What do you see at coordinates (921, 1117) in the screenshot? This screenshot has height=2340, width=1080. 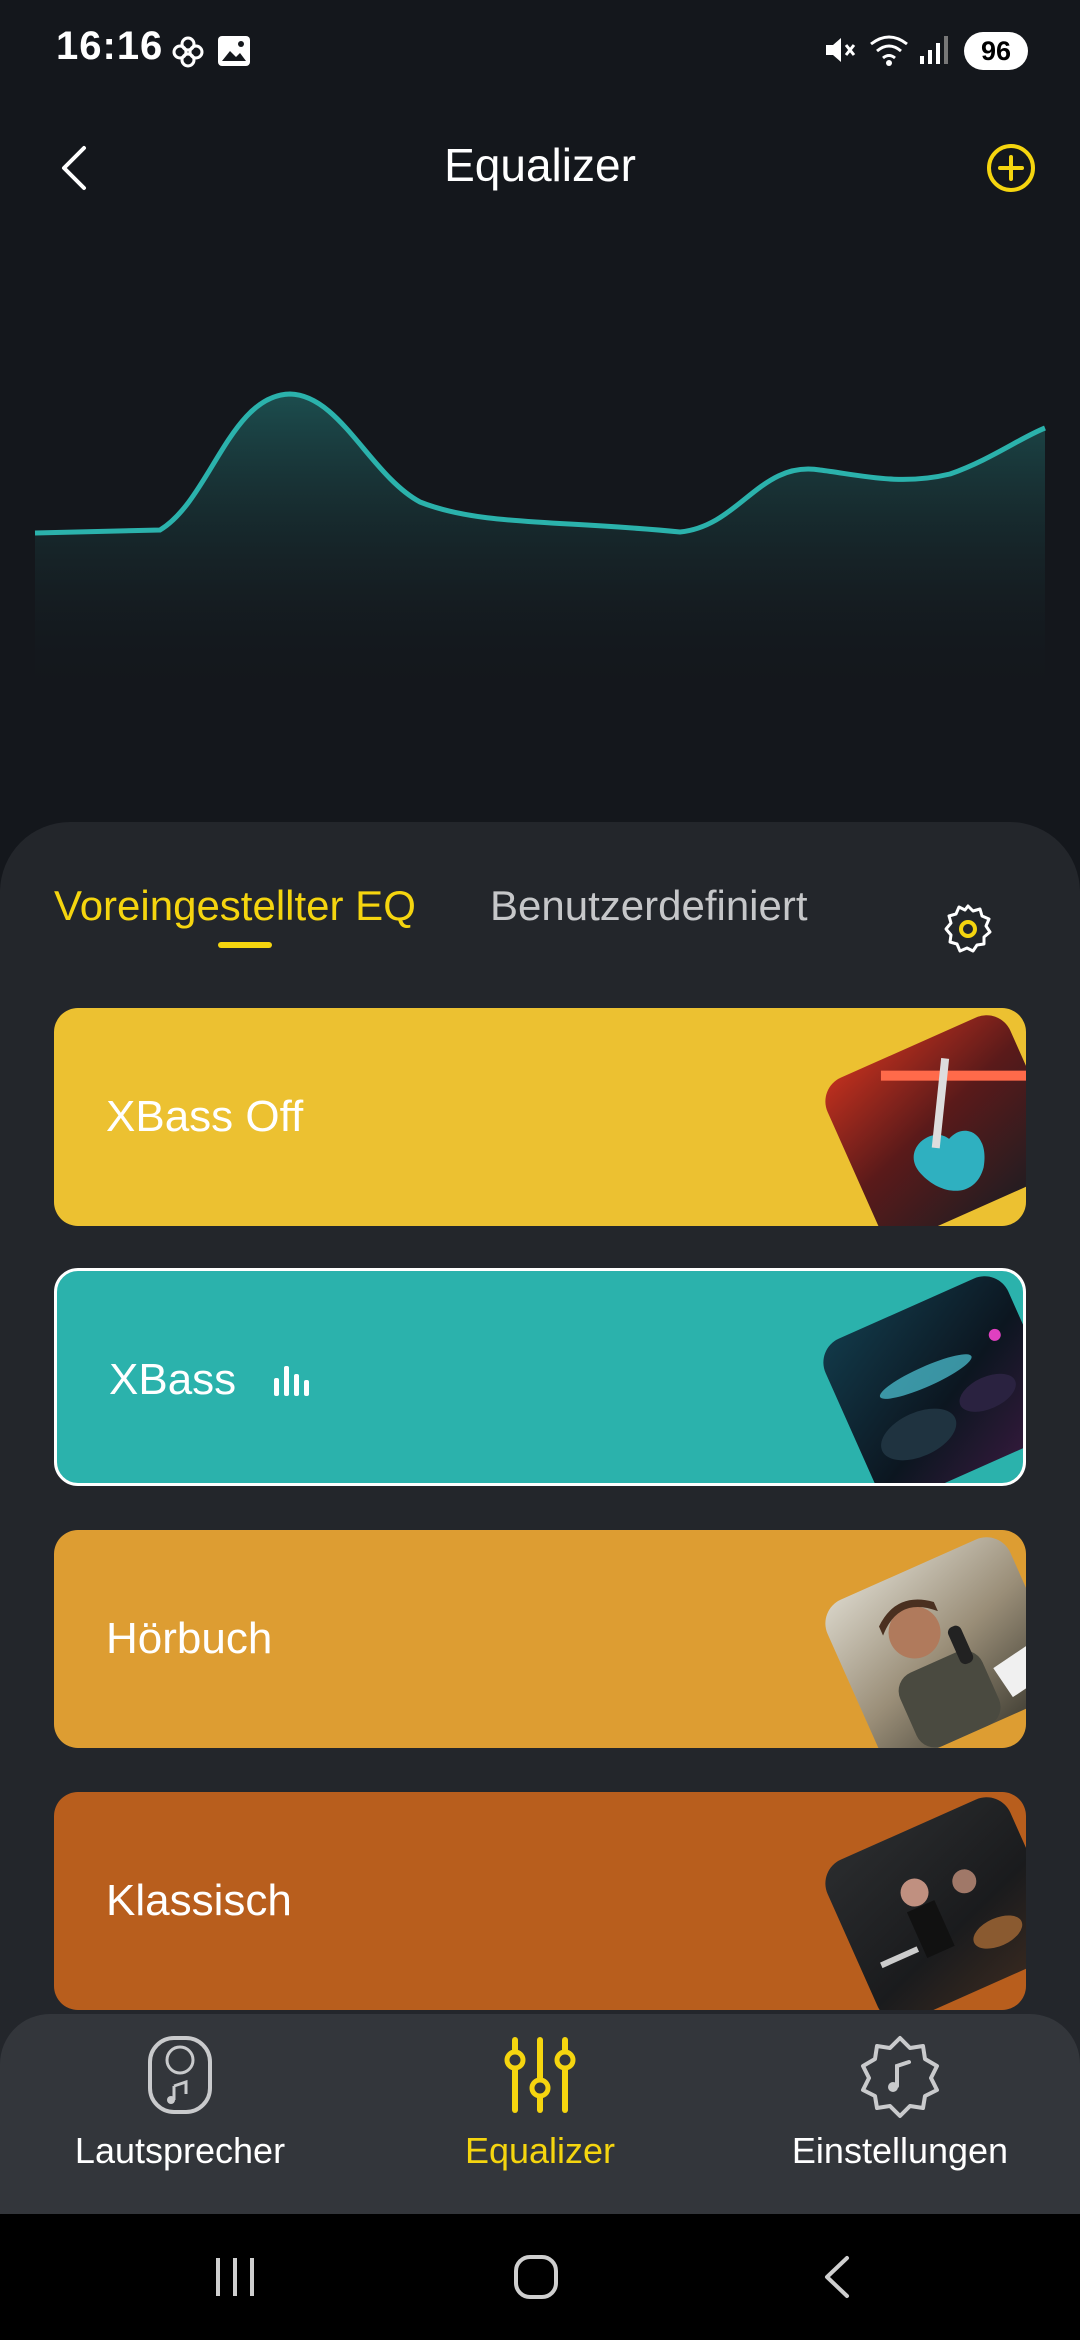 I see `guitar-thumbnail` at bounding box center [921, 1117].